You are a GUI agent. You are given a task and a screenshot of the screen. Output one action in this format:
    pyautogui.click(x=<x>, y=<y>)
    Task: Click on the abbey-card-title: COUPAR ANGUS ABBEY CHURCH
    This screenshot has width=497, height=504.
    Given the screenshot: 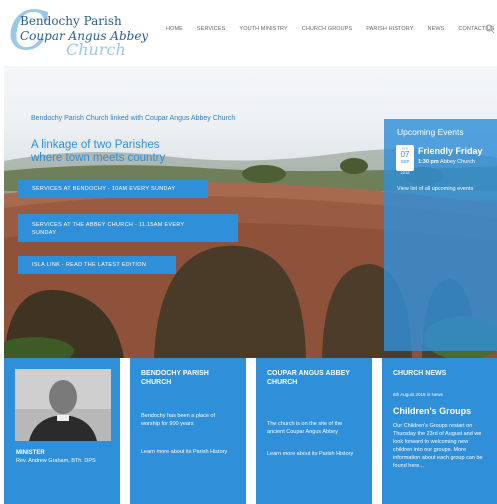 What is the action you would take?
    pyautogui.click(x=314, y=378)
    